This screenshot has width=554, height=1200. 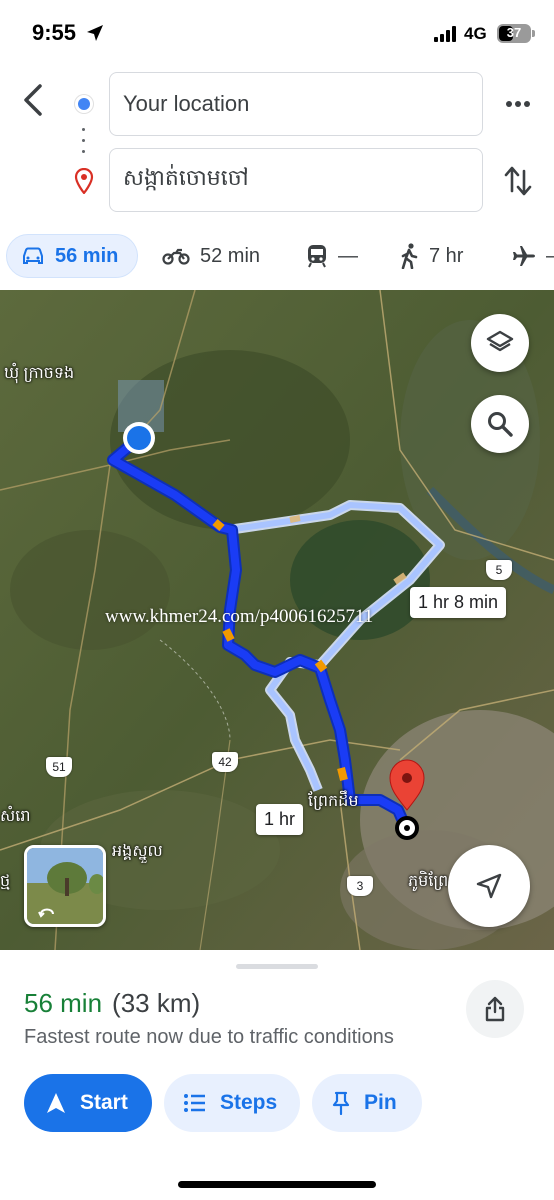 I want to click on search-along-route-button, so click(x=500, y=424).